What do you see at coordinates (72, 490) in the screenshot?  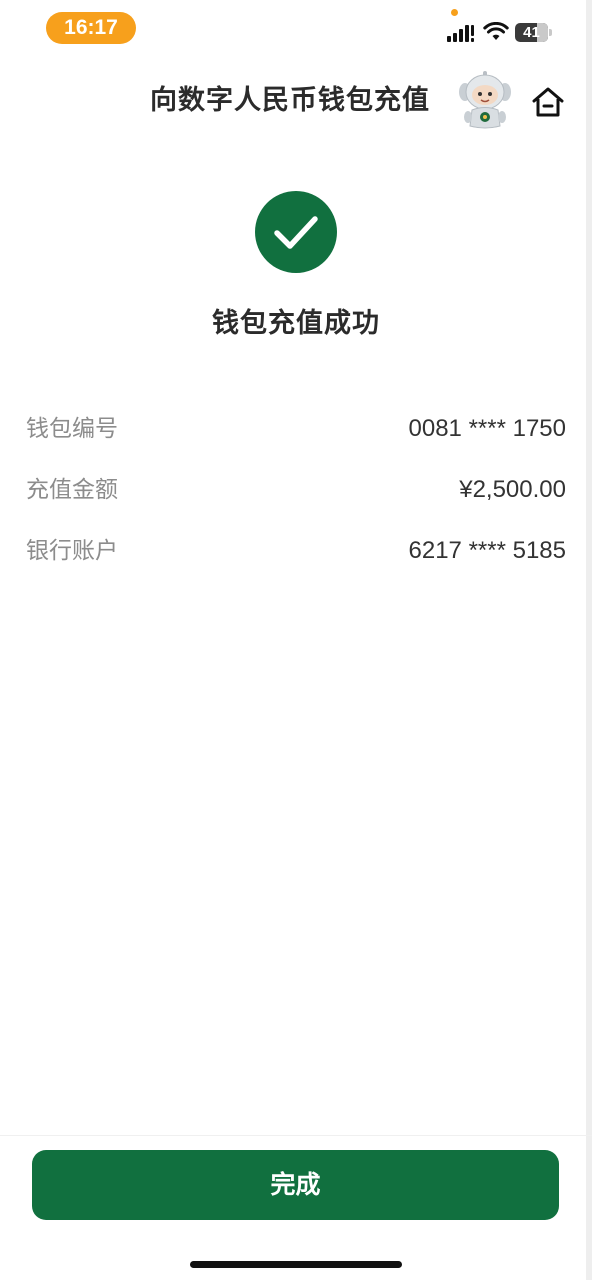 I see `detail-label: 充值金额` at bounding box center [72, 490].